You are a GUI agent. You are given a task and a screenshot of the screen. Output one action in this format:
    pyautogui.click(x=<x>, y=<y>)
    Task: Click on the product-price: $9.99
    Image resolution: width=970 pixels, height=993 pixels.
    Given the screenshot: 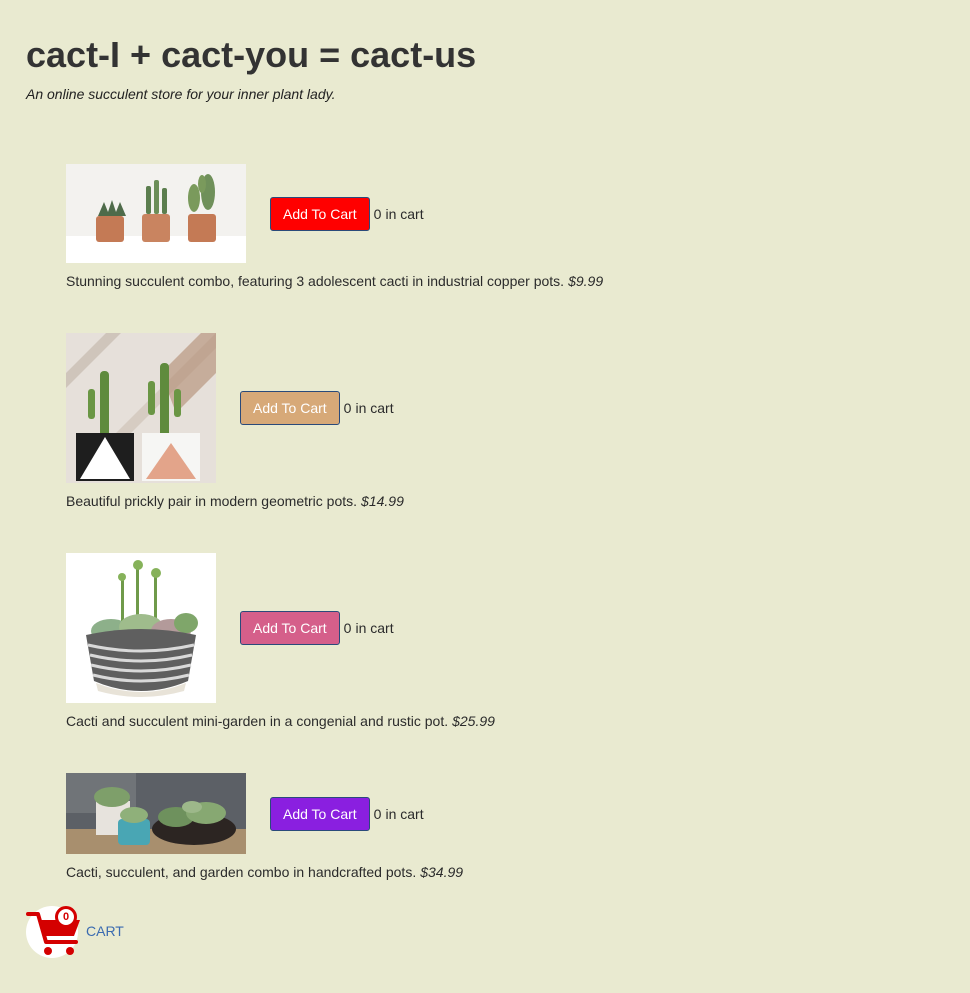 What is the action you would take?
    pyautogui.click(x=586, y=281)
    